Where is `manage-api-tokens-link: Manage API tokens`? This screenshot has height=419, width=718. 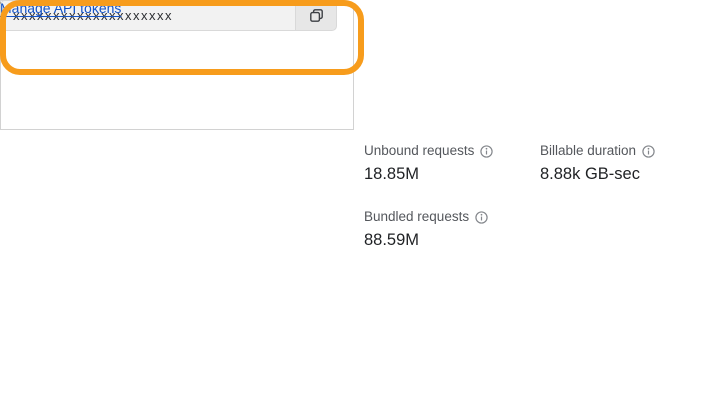
manage-api-tokens-link: Manage API tokens is located at coordinates (60, 8).